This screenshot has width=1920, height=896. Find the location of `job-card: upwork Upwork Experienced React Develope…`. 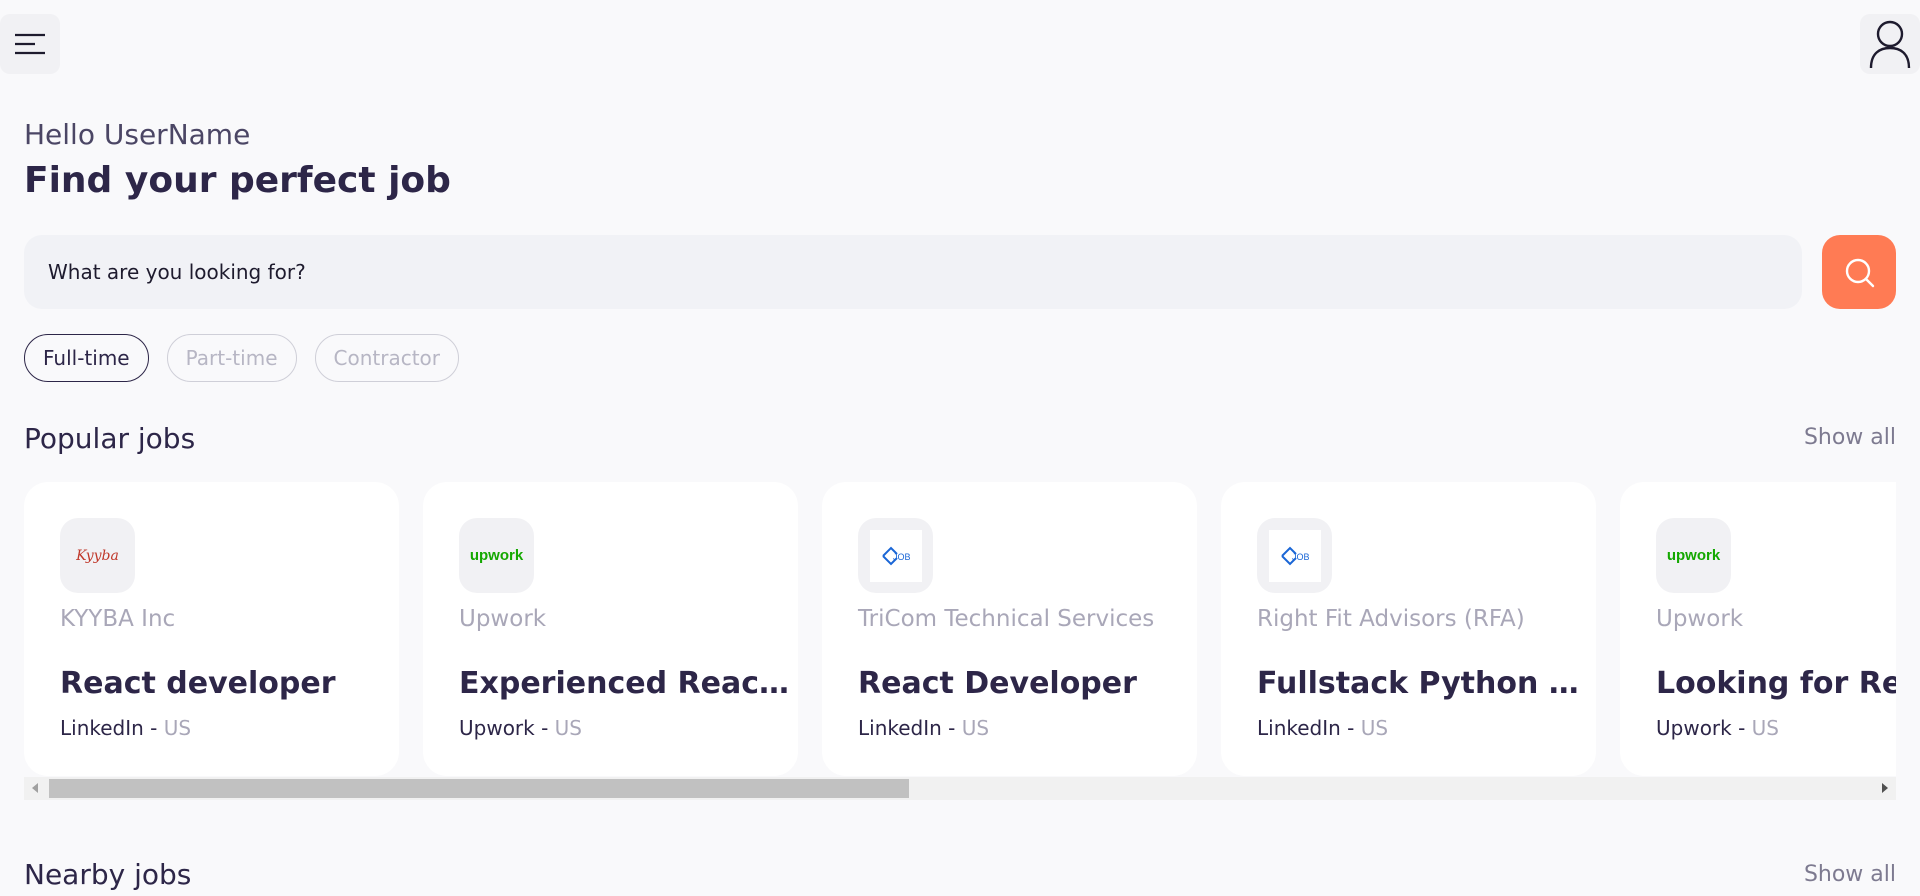

job-card: upwork Upwork Experienced React Develope… is located at coordinates (610, 629).